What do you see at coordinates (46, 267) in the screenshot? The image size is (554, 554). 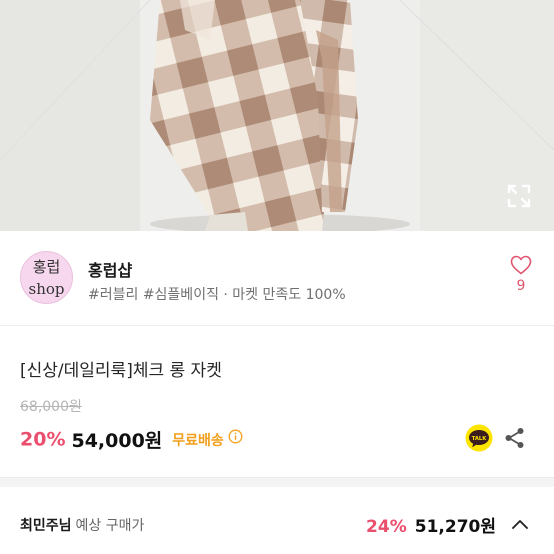 I see `avatar-text-top: 홍럽` at bounding box center [46, 267].